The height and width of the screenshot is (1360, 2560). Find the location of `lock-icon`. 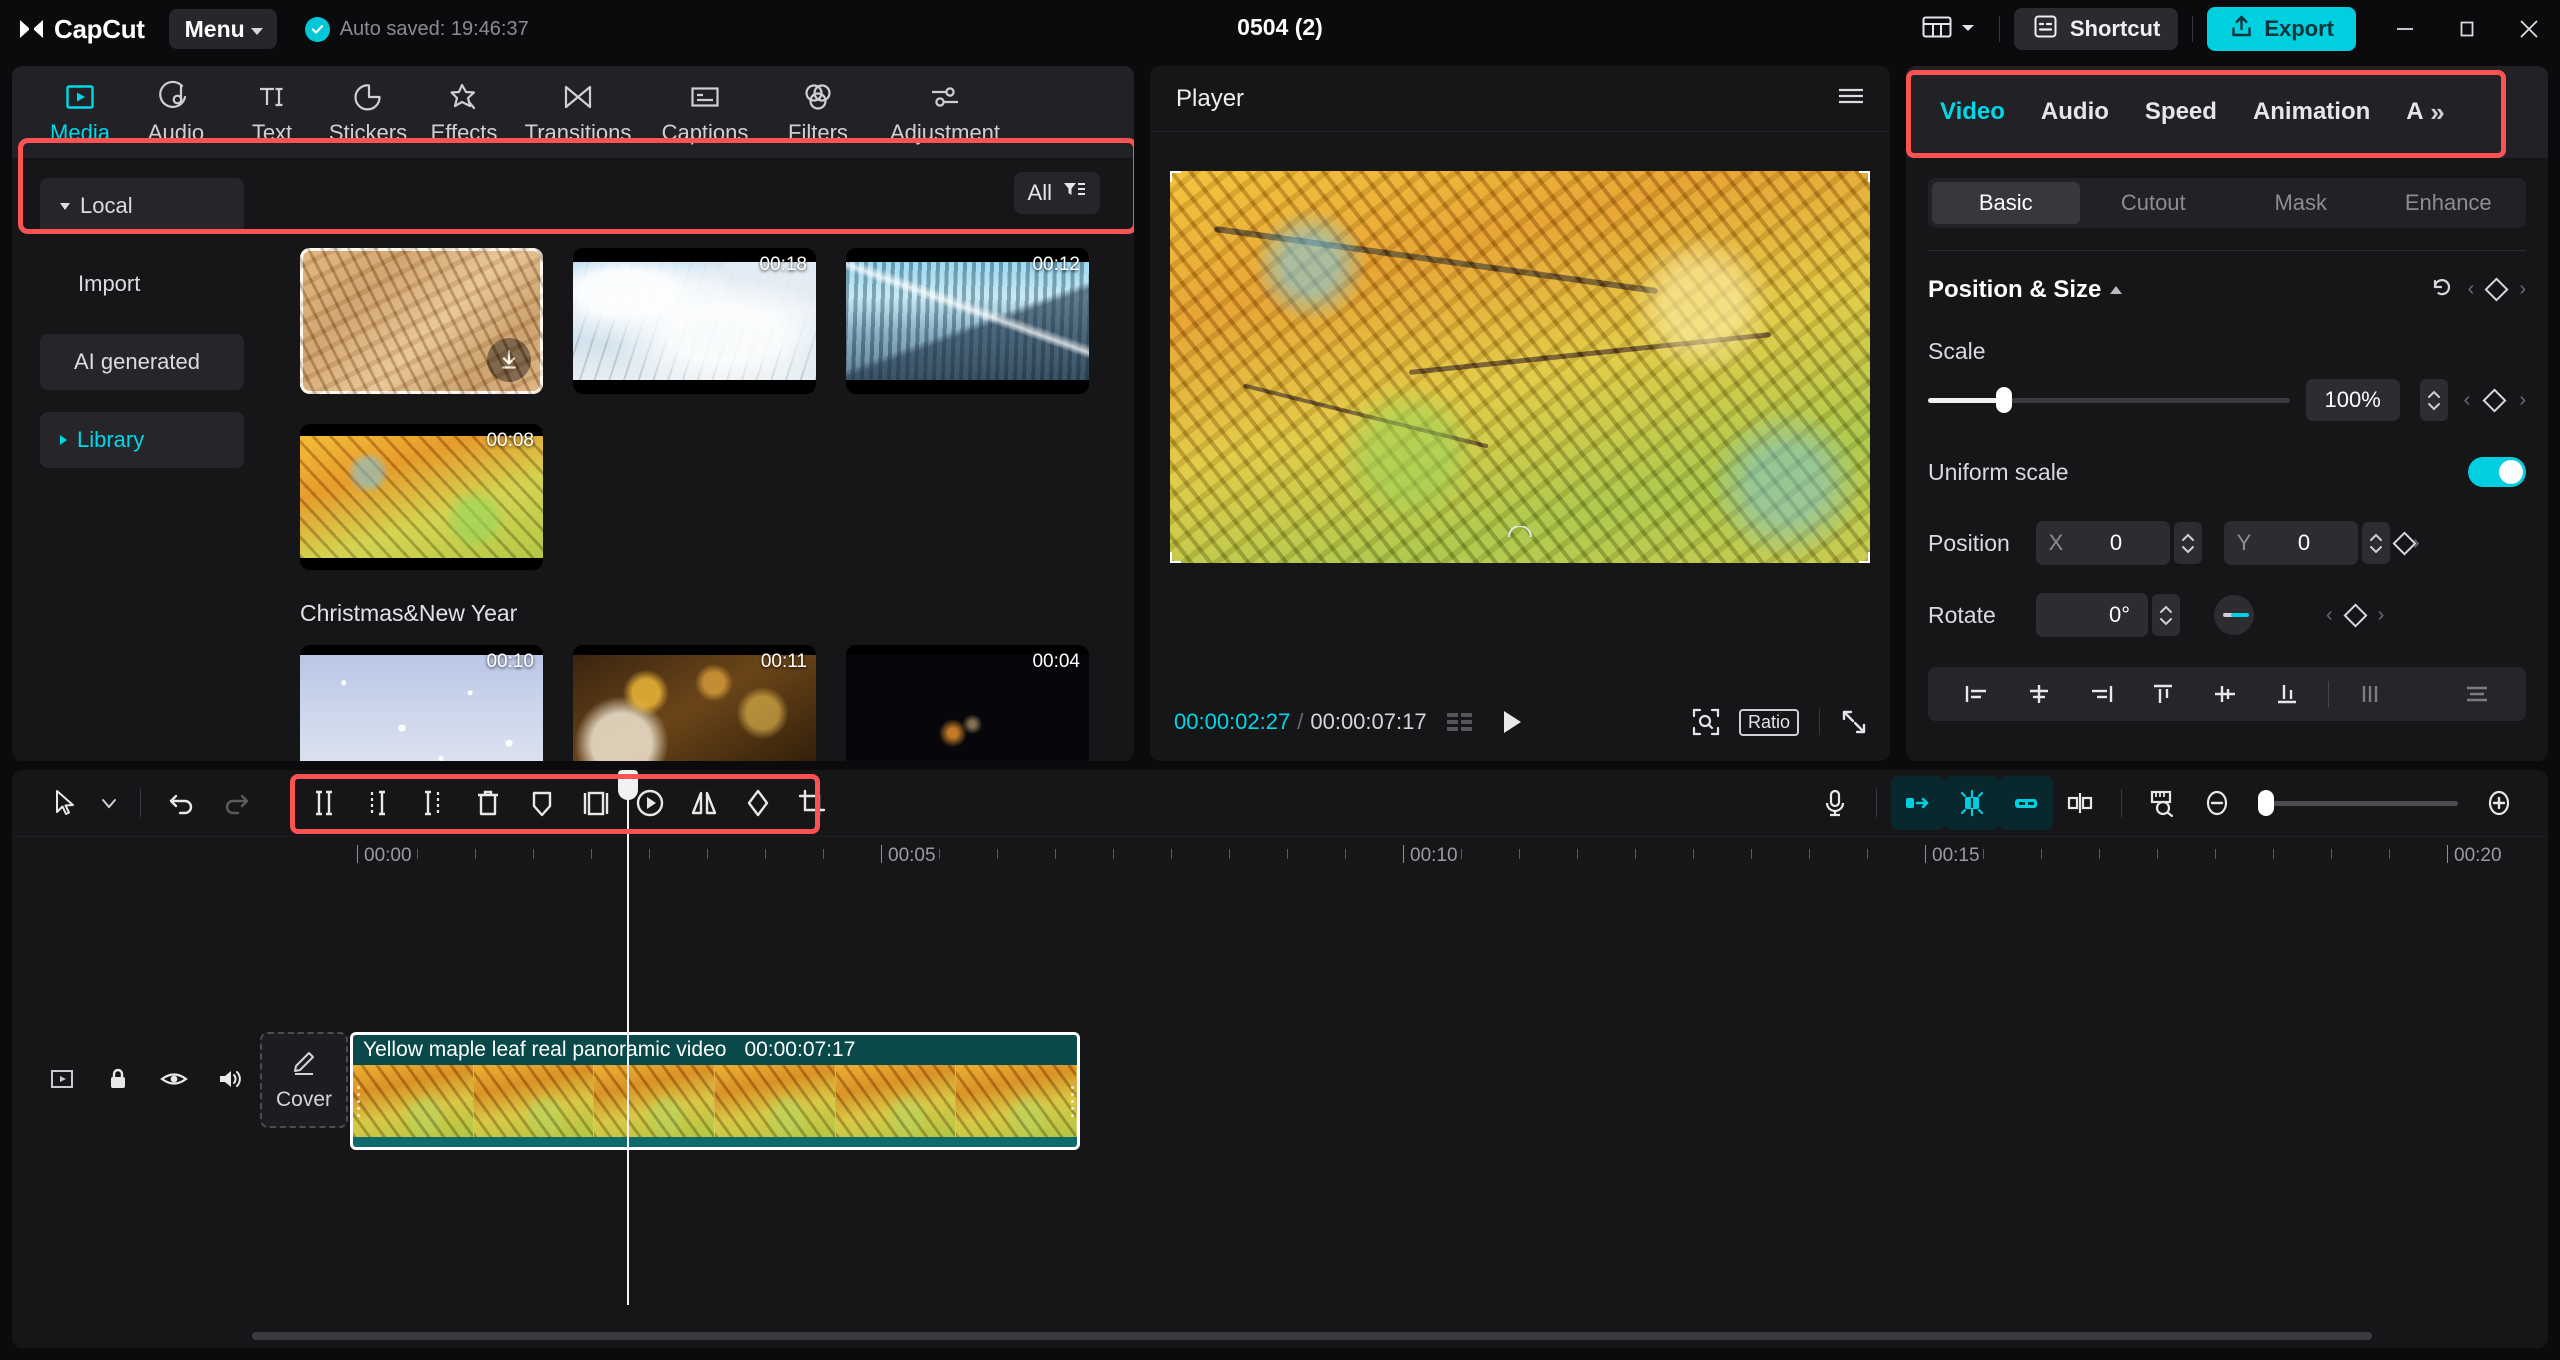

lock-icon is located at coordinates (118, 1079).